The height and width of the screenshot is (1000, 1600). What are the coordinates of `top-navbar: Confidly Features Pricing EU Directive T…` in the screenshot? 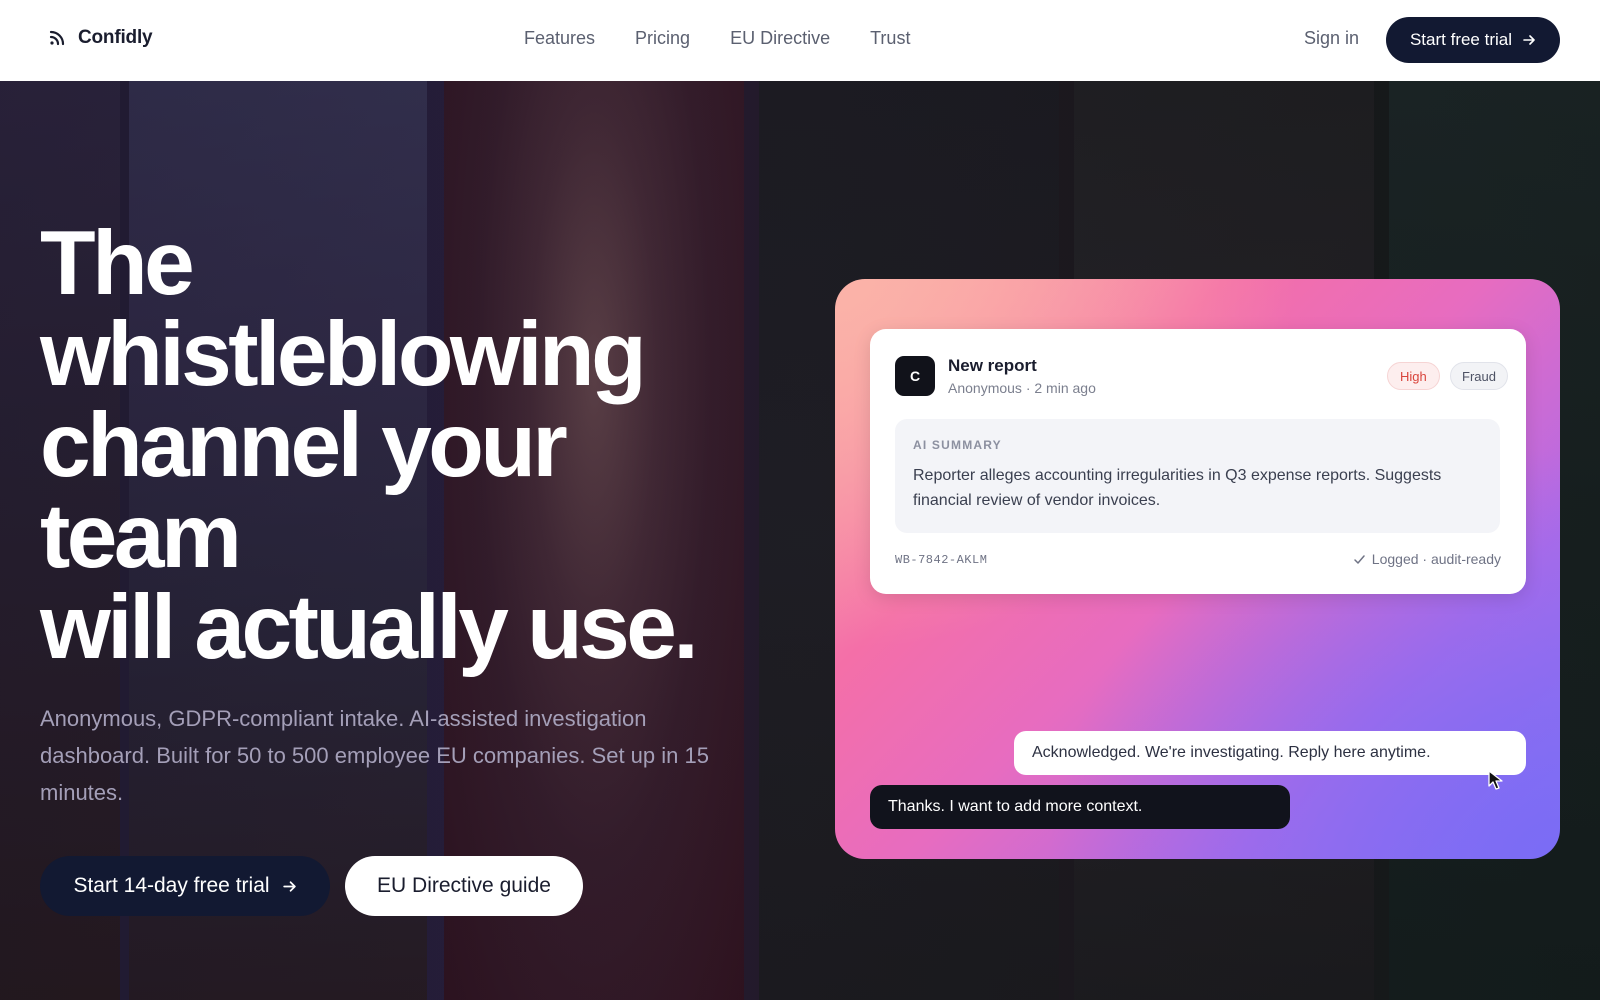 It's located at (800, 40).